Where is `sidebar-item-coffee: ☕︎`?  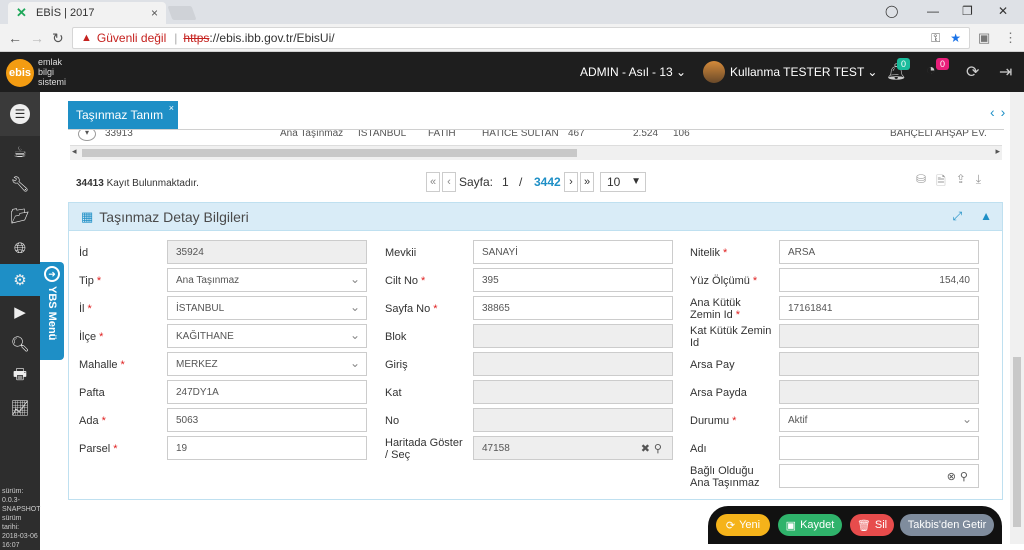 sidebar-item-coffee: ☕︎ is located at coordinates (20, 152).